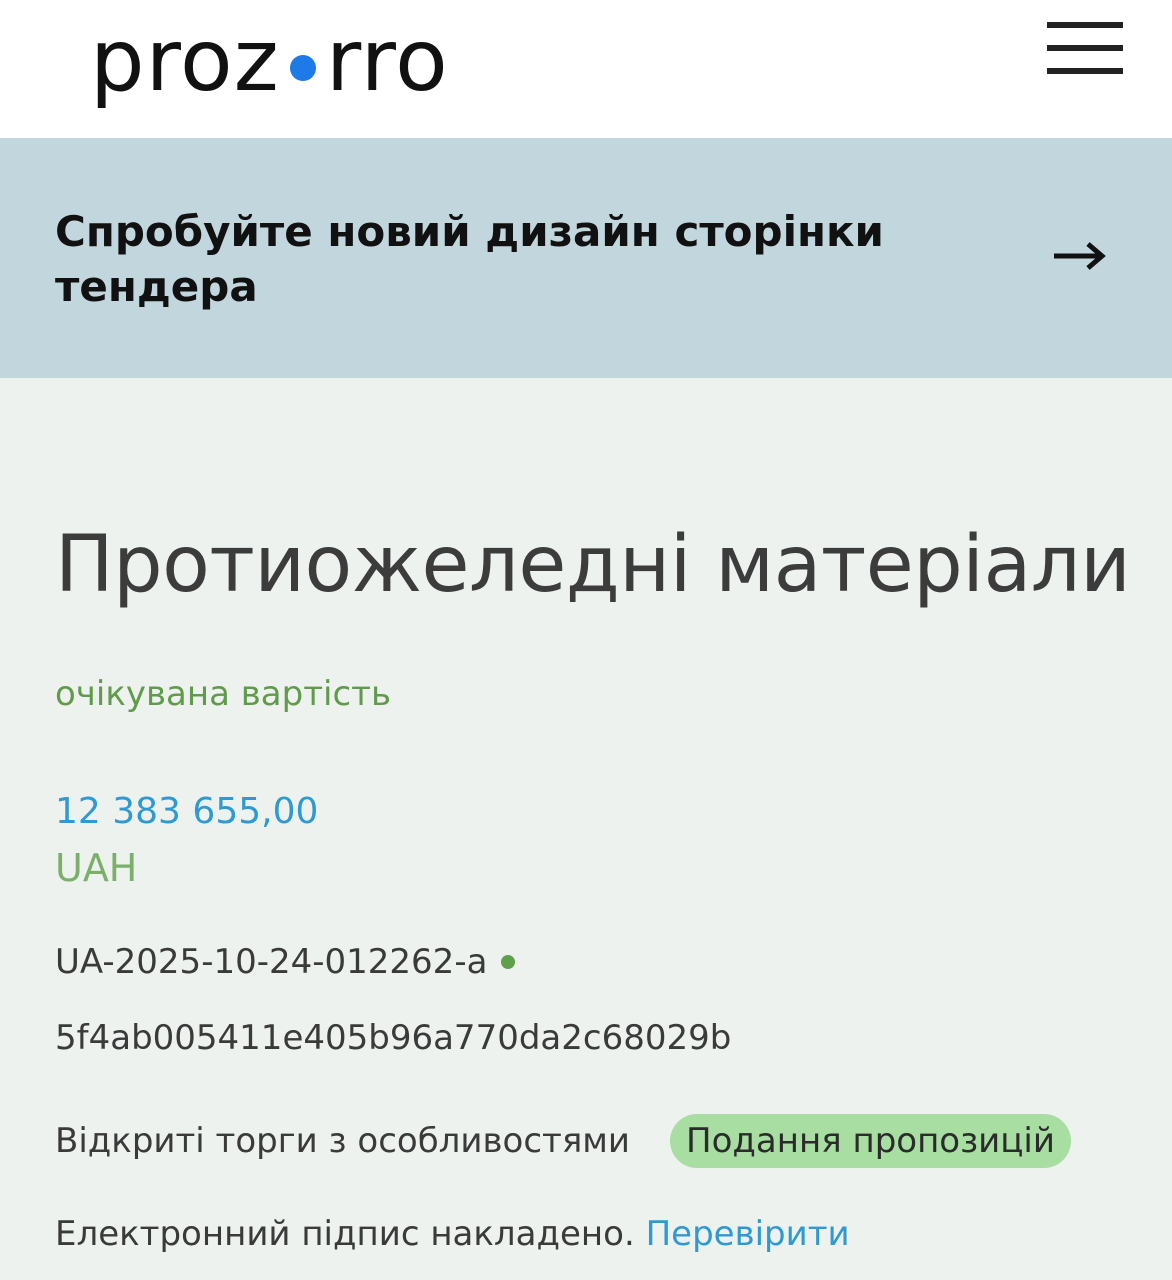 The width and height of the screenshot is (1172, 1280). Describe the element at coordinates (345, 1234) in the screenshot. I see `signature-text: Електронний підпис накладено.` at that location.